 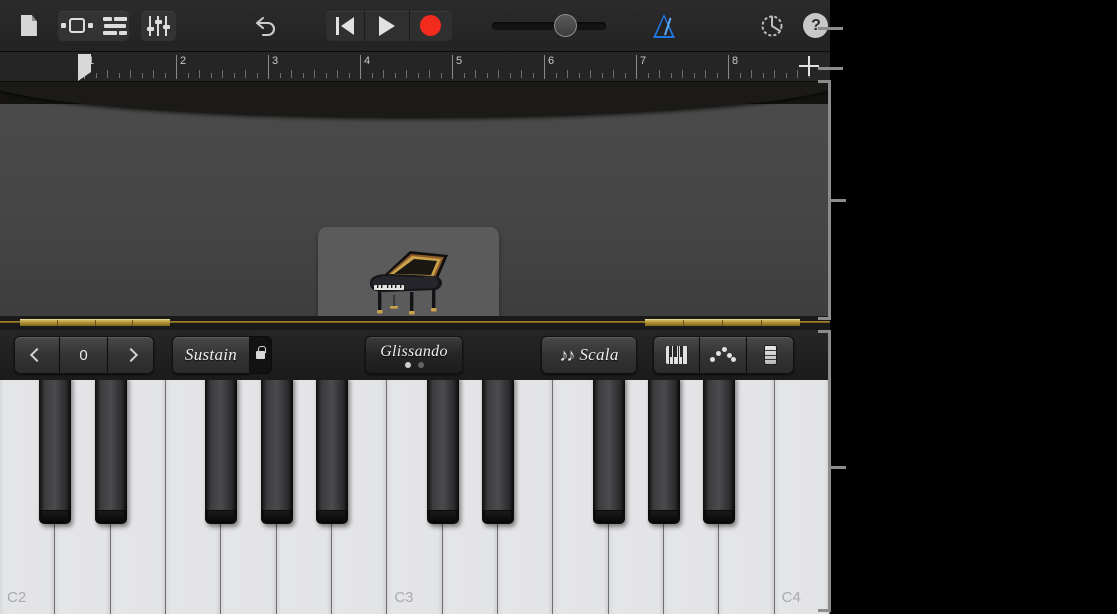 I want to click on key-size-button, so click(x=770, y=355).